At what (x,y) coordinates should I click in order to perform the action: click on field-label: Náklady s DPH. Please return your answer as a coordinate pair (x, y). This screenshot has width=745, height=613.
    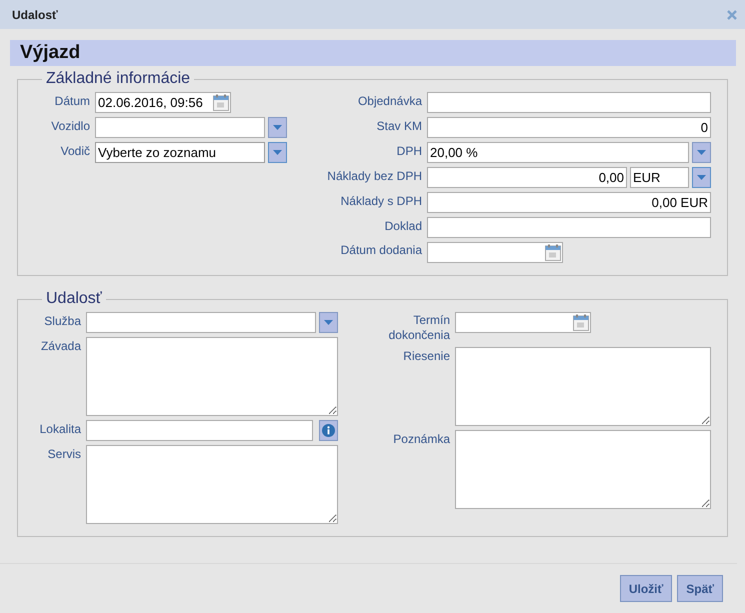
    Looking at the image, I should click on (381, 201).